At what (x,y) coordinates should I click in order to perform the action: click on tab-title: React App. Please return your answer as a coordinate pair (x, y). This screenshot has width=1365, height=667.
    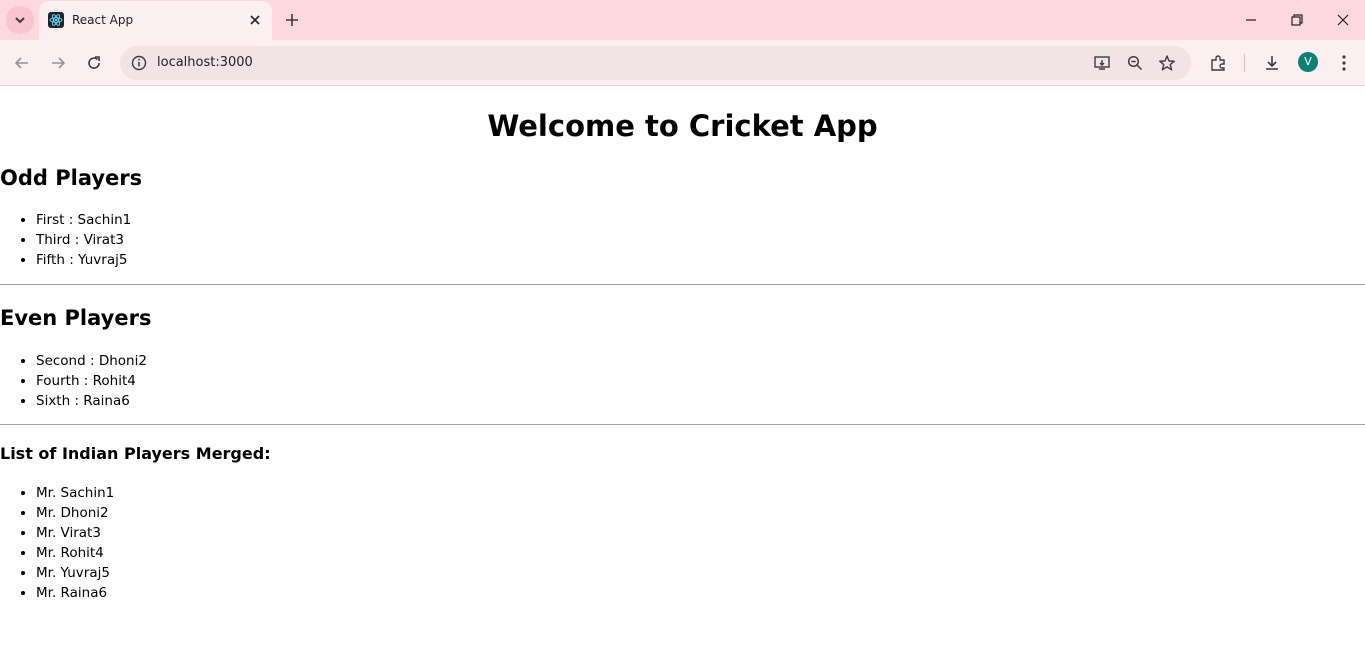
    Looking at the image, I should click on (103, 20).